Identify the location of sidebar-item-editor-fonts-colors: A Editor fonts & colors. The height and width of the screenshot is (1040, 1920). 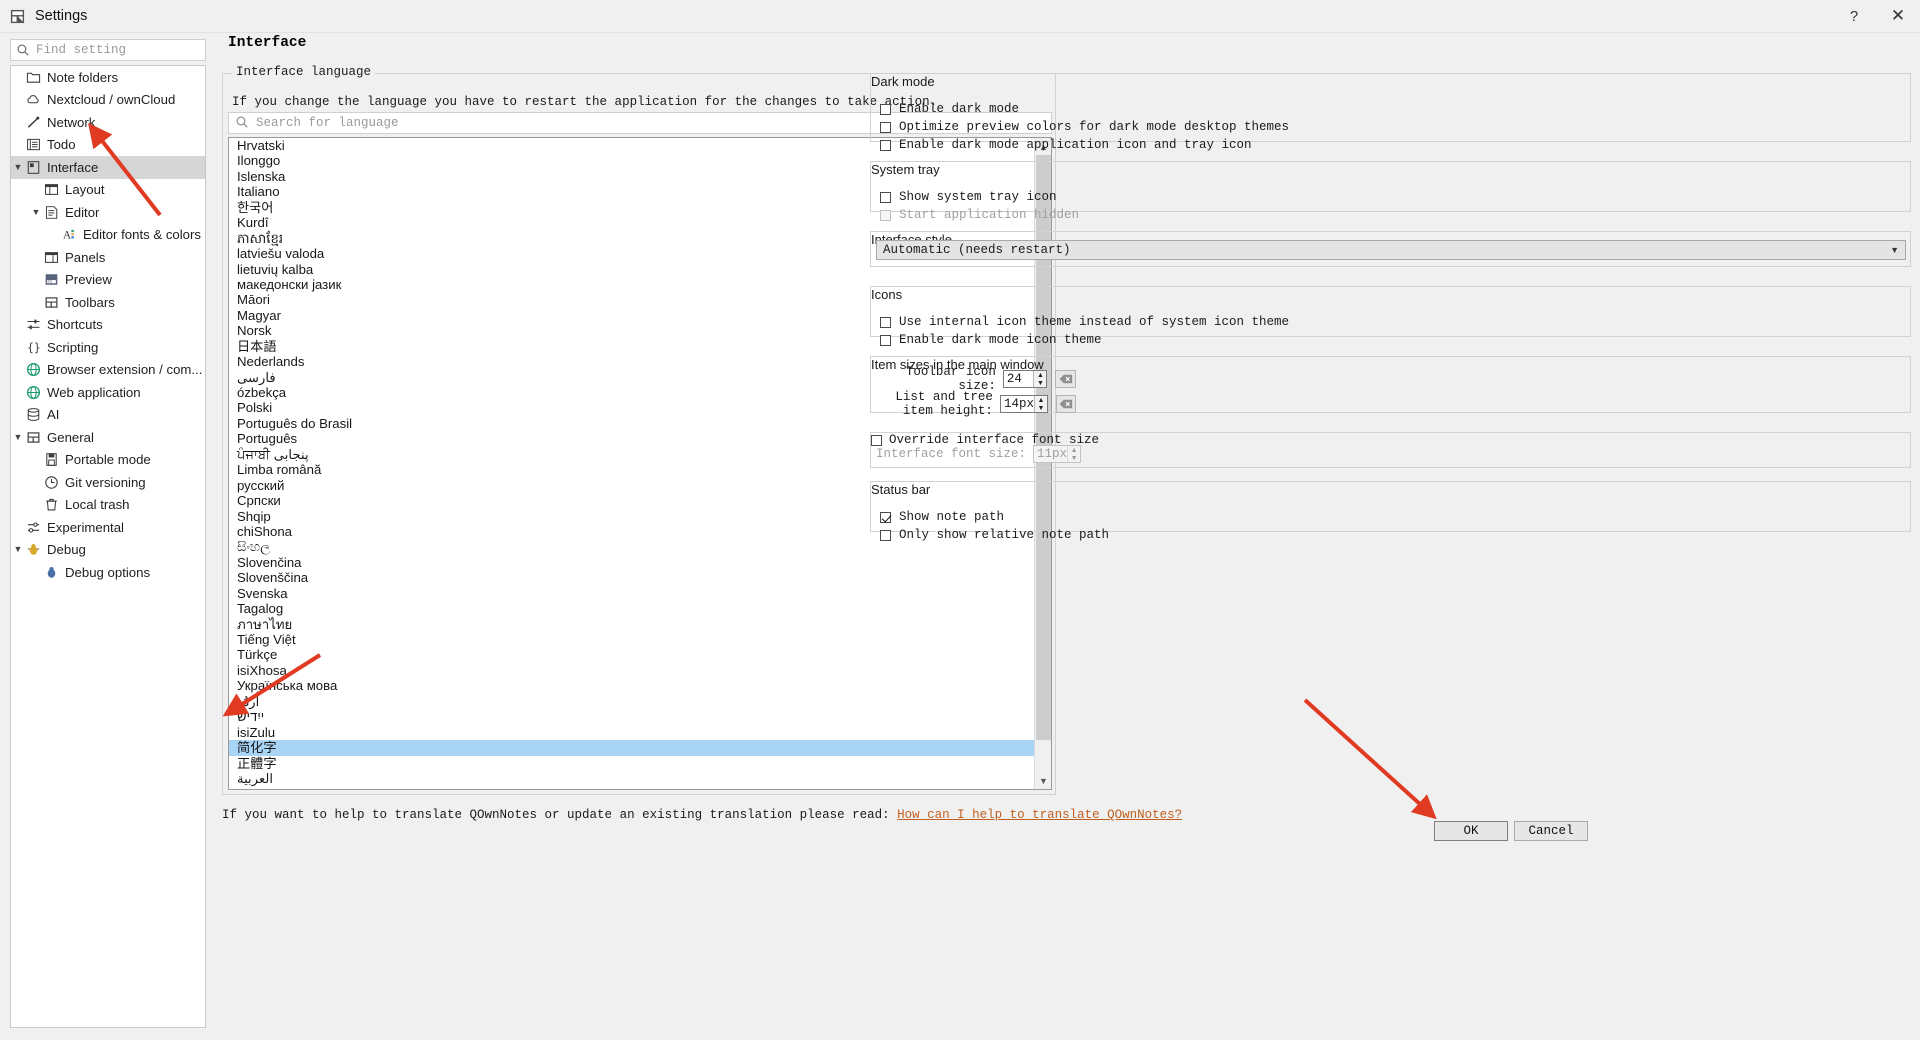
(108, 235).